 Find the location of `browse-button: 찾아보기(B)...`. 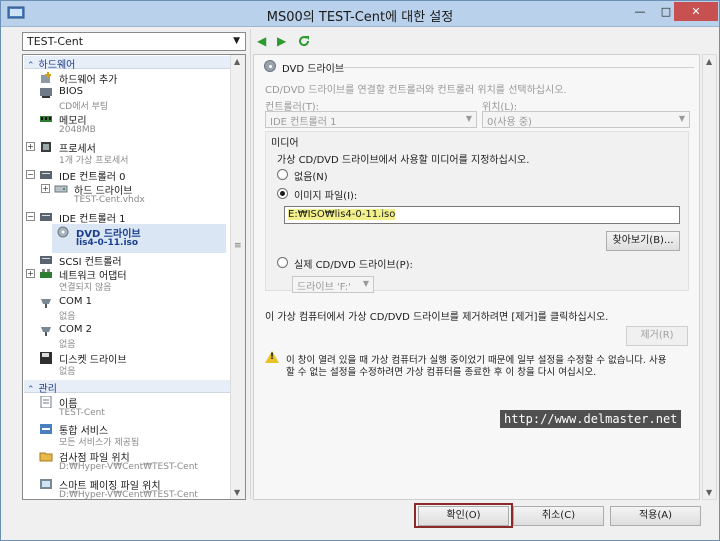

browse-button: 찾아보기(B)... is located at coordinates (643, 241).